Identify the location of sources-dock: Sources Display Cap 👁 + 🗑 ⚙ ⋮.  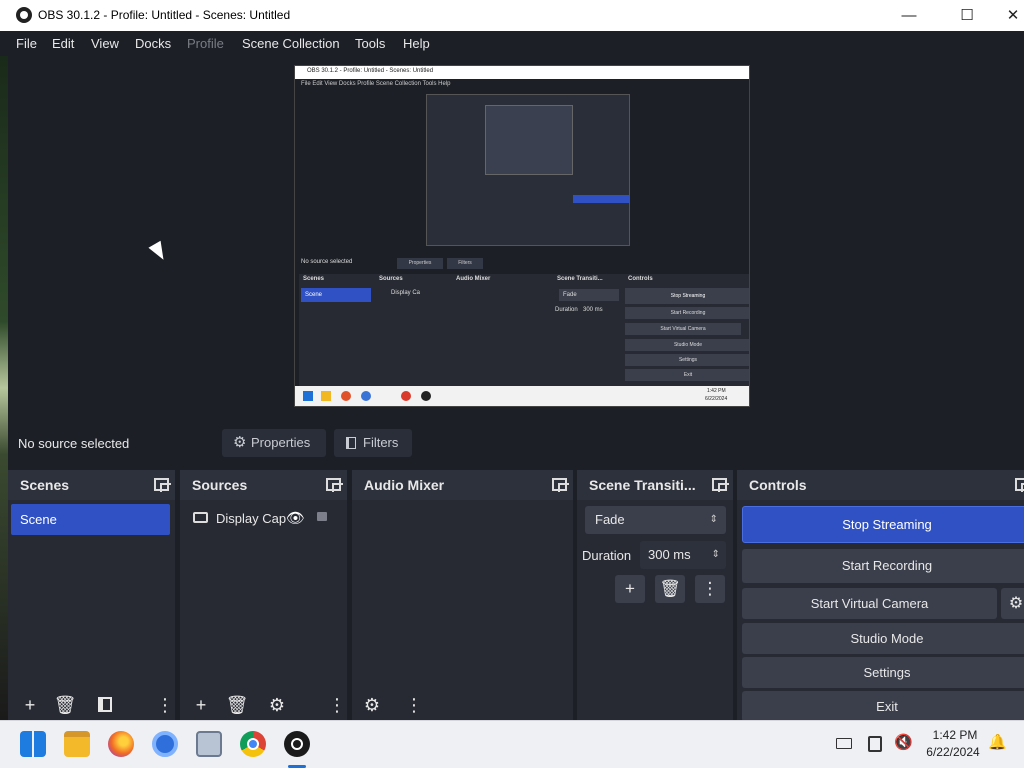
(263, 595).